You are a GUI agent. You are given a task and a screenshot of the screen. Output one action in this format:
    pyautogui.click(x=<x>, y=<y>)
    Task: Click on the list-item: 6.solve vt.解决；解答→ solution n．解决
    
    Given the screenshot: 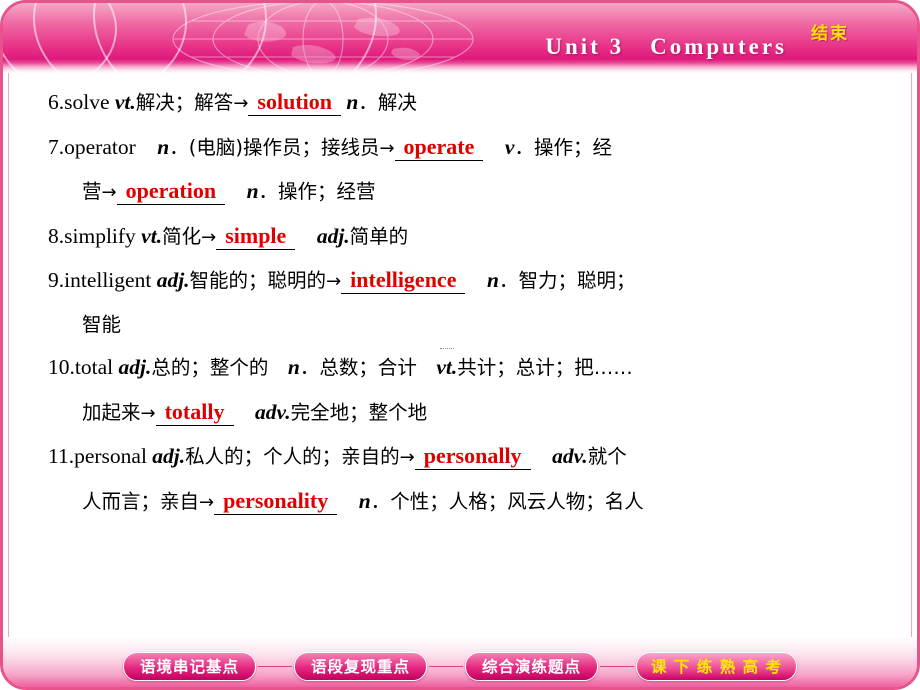 What is the action you would take?
    pyautogui.click(x=463, y=102)
    